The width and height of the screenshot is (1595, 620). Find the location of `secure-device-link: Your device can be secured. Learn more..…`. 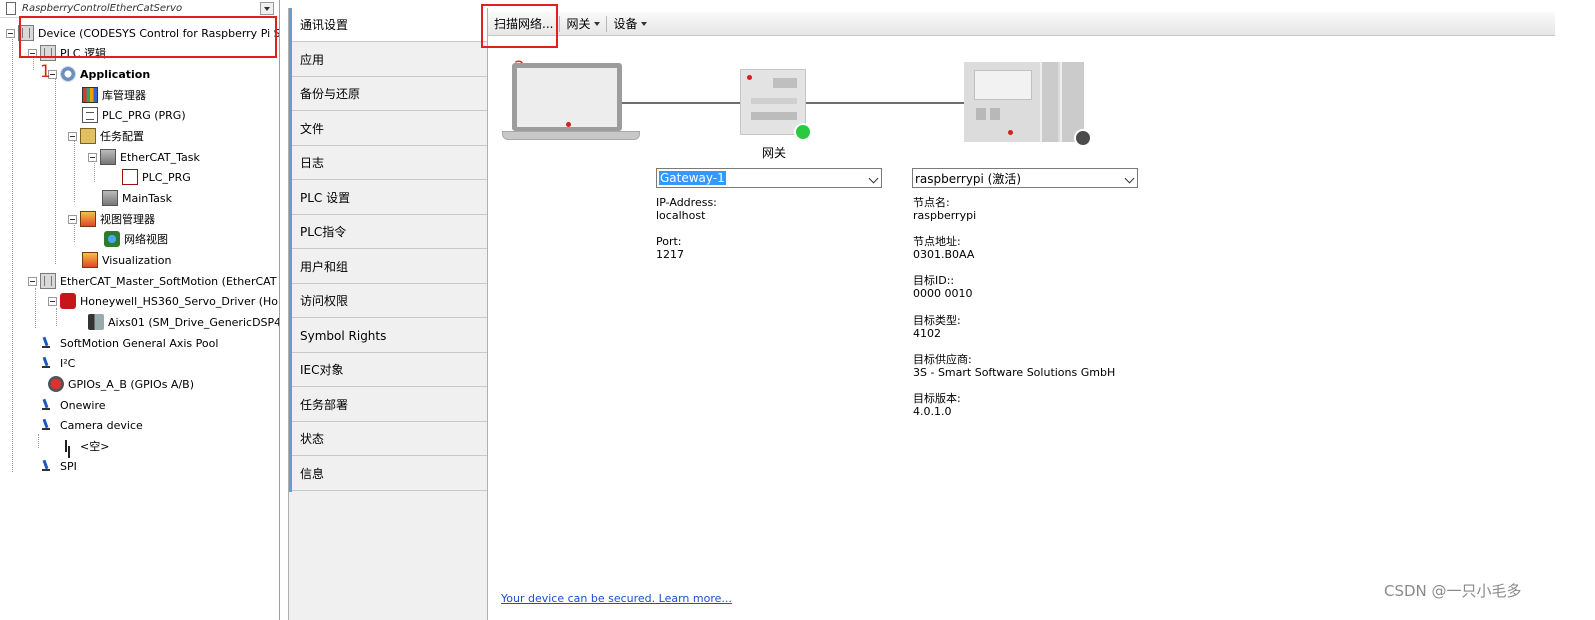

secure-device-link: Your device can be secured. Learn more..… is located at coordinates (616, 598).